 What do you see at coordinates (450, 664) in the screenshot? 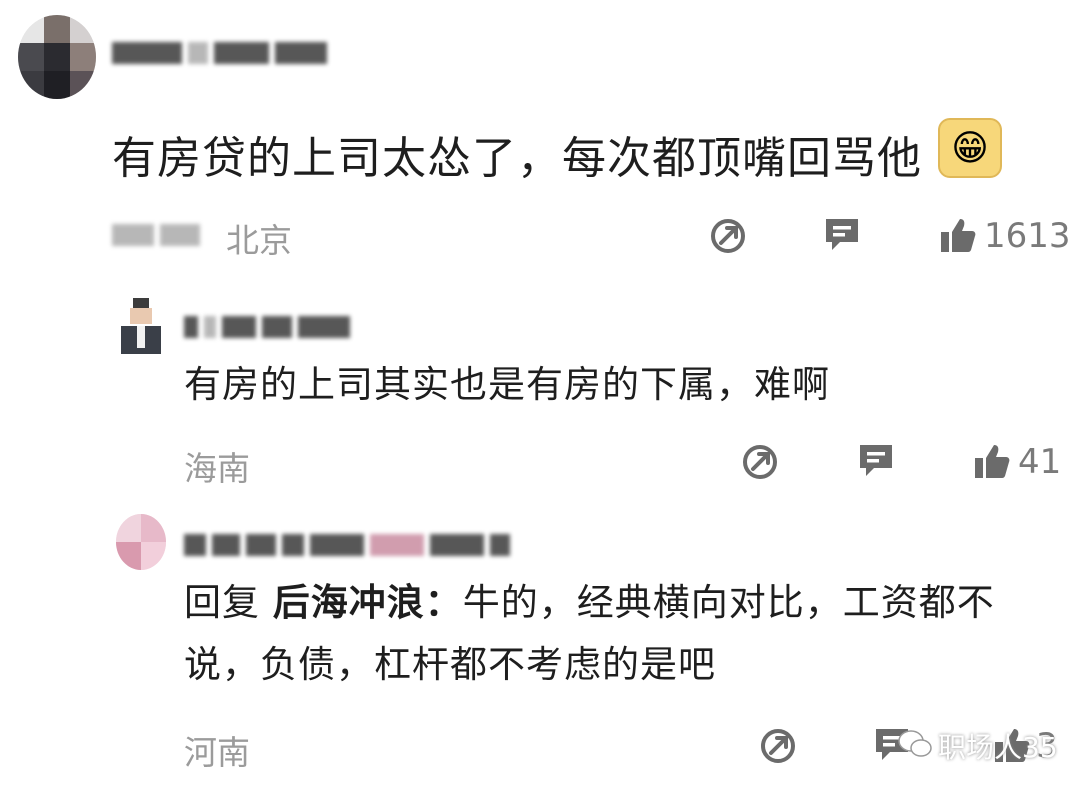
I see `reply-body-2: 说，负债，杠杆都不考虑的是吧` at bounding box center [450, 664].